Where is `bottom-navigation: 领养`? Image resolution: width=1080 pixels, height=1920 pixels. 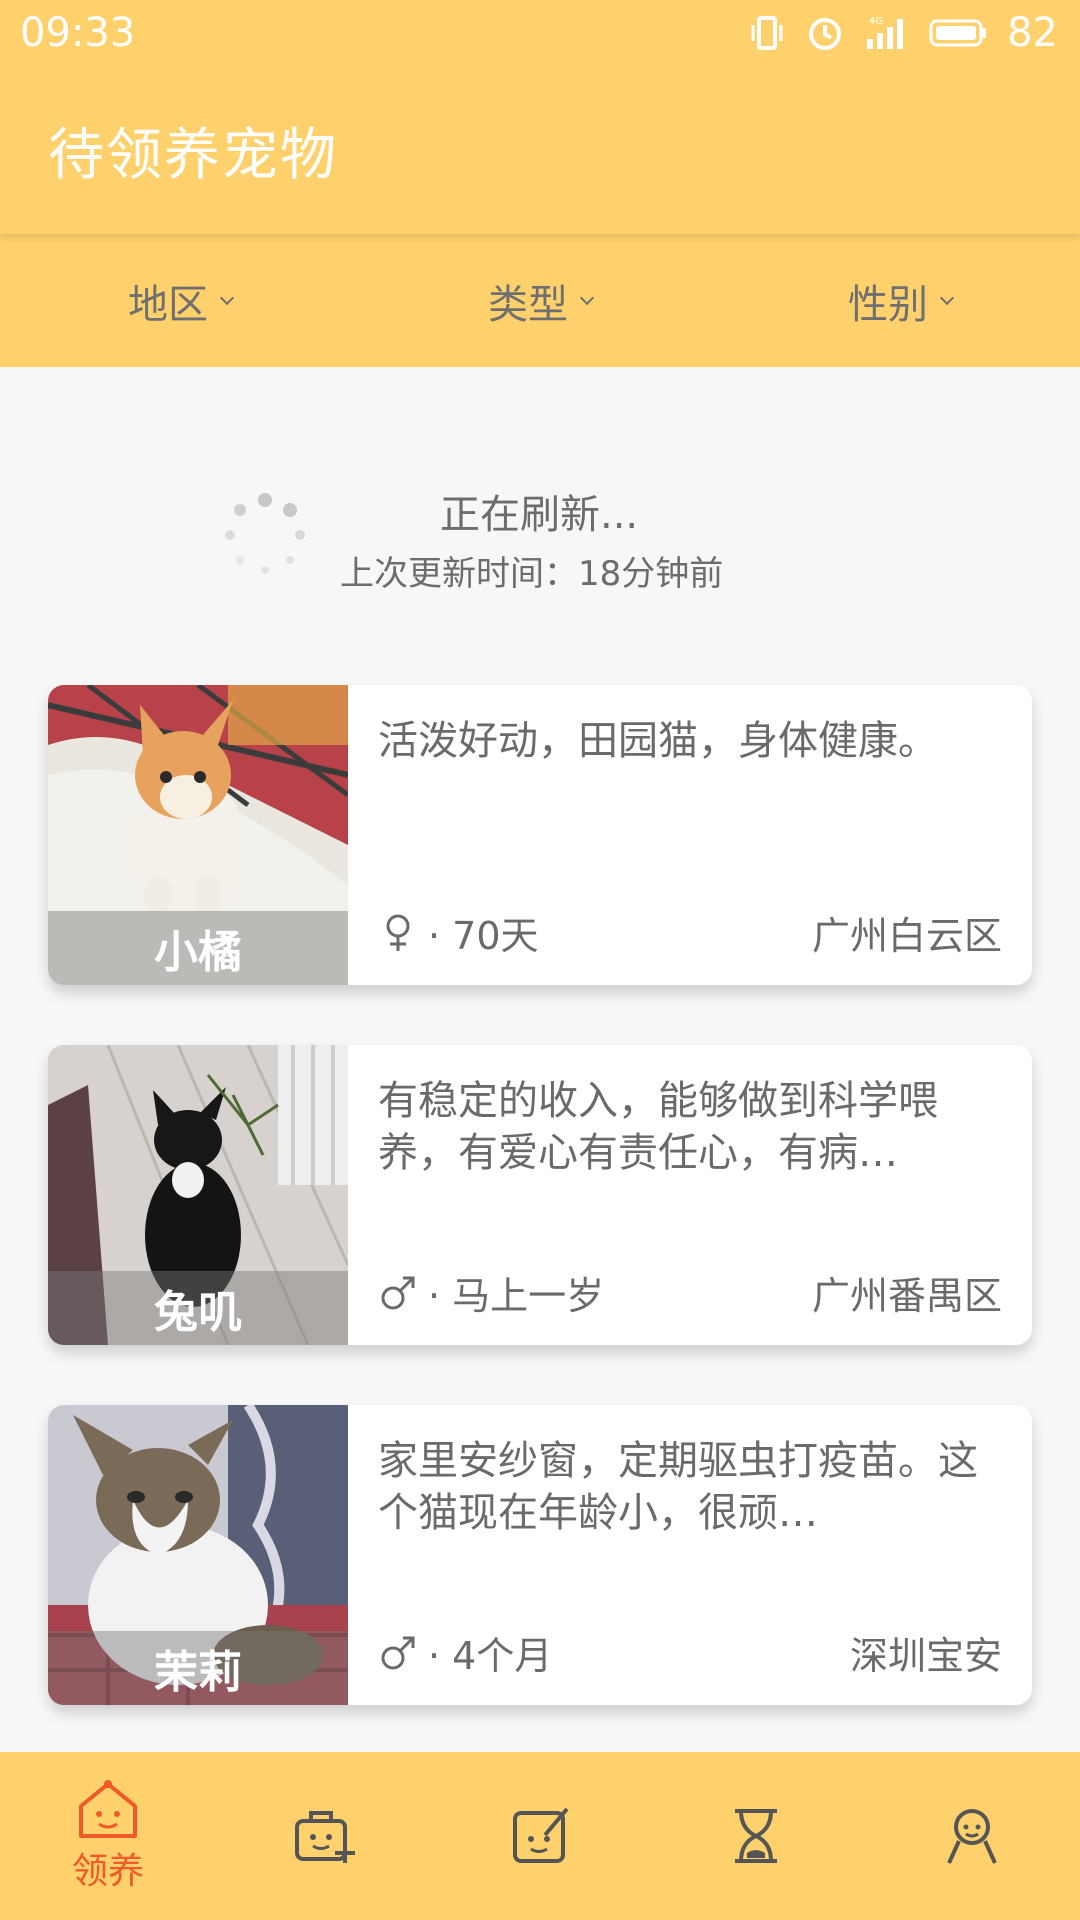 bottom-navigation: 领养 is located at coordinates (540, 1836).